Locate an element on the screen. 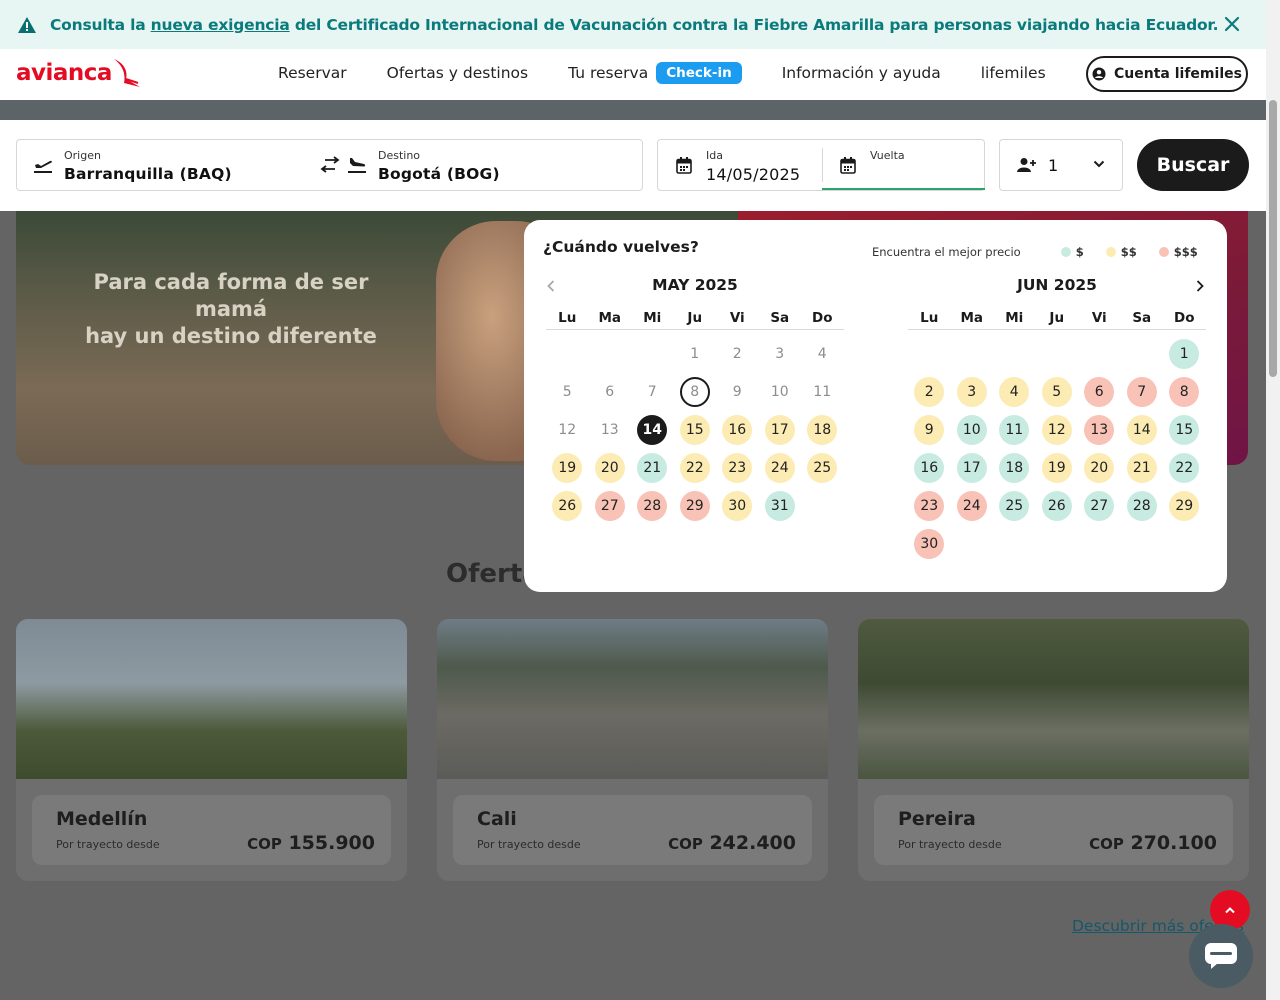  legend-dot-high is located at coordinates (1163, 252).